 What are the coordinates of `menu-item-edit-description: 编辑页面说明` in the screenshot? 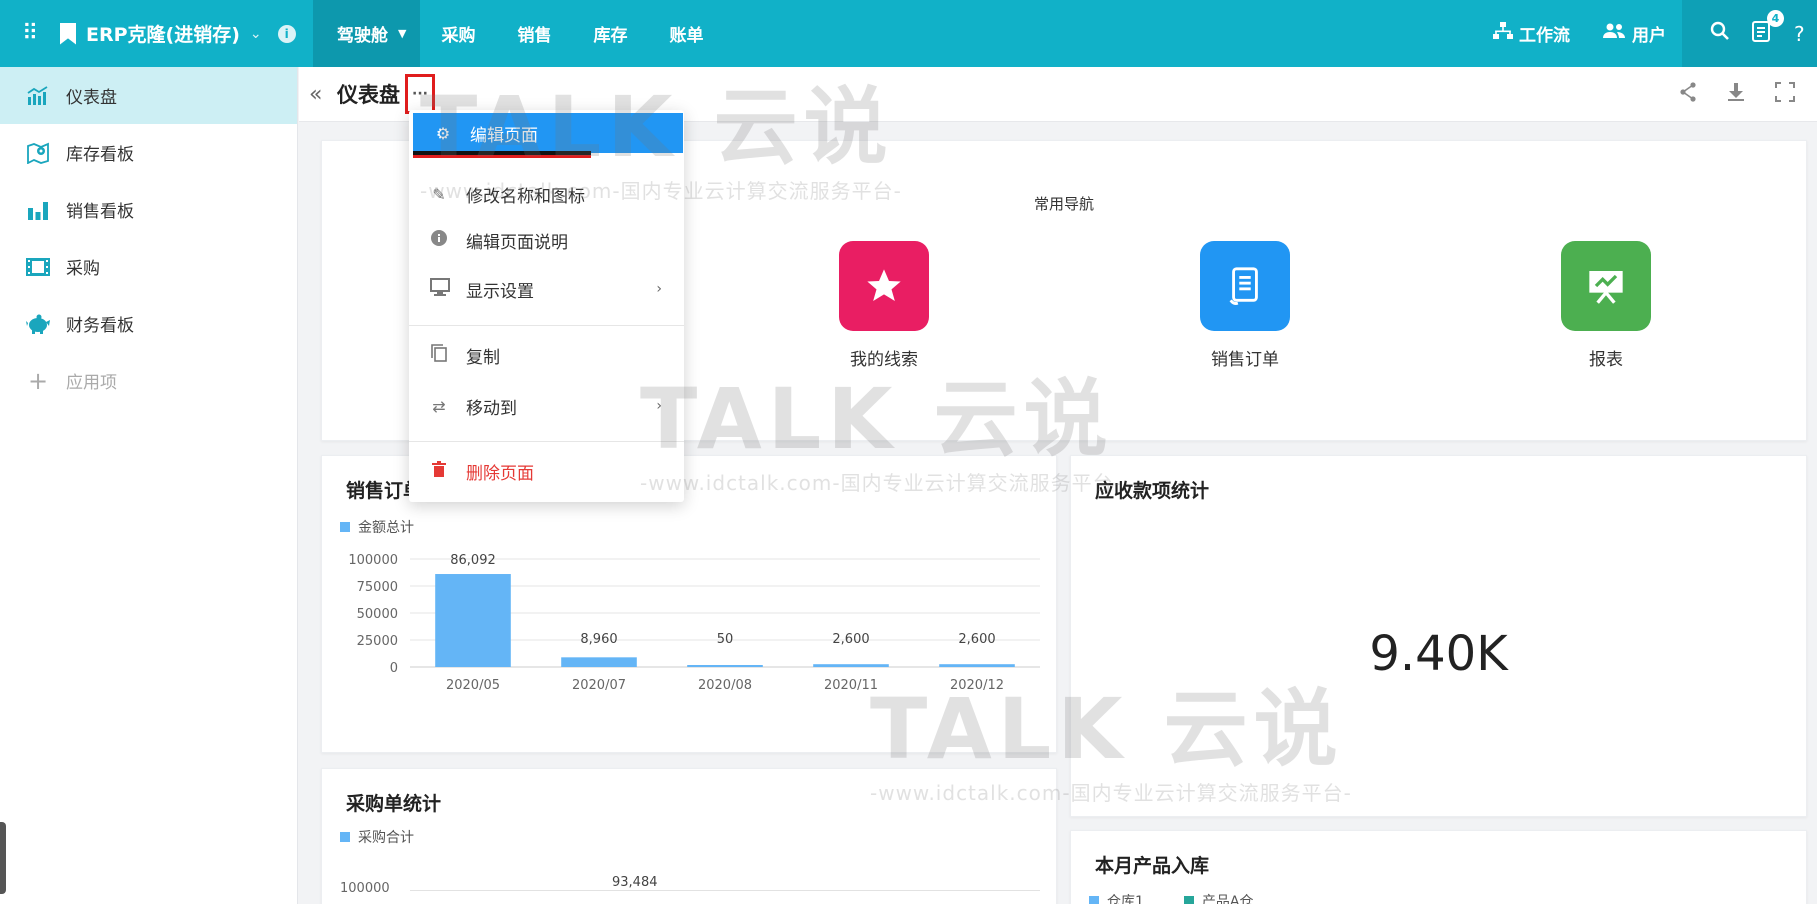 It's located at (546, 240).